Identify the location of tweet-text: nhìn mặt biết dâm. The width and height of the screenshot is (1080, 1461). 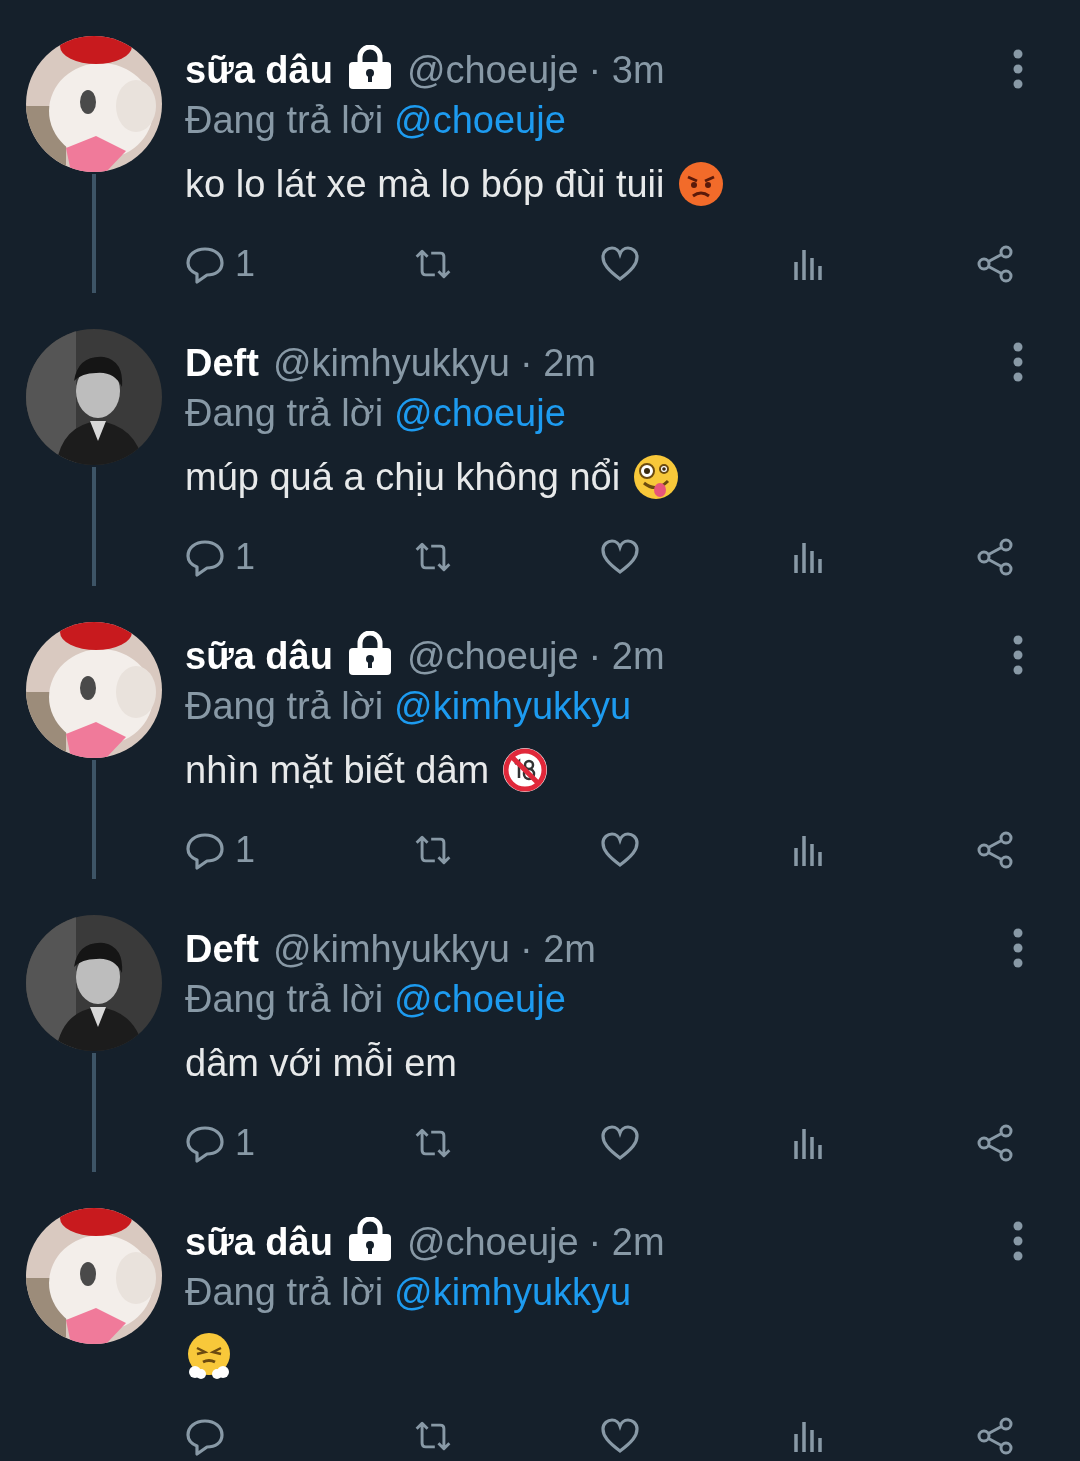
(337, 770).